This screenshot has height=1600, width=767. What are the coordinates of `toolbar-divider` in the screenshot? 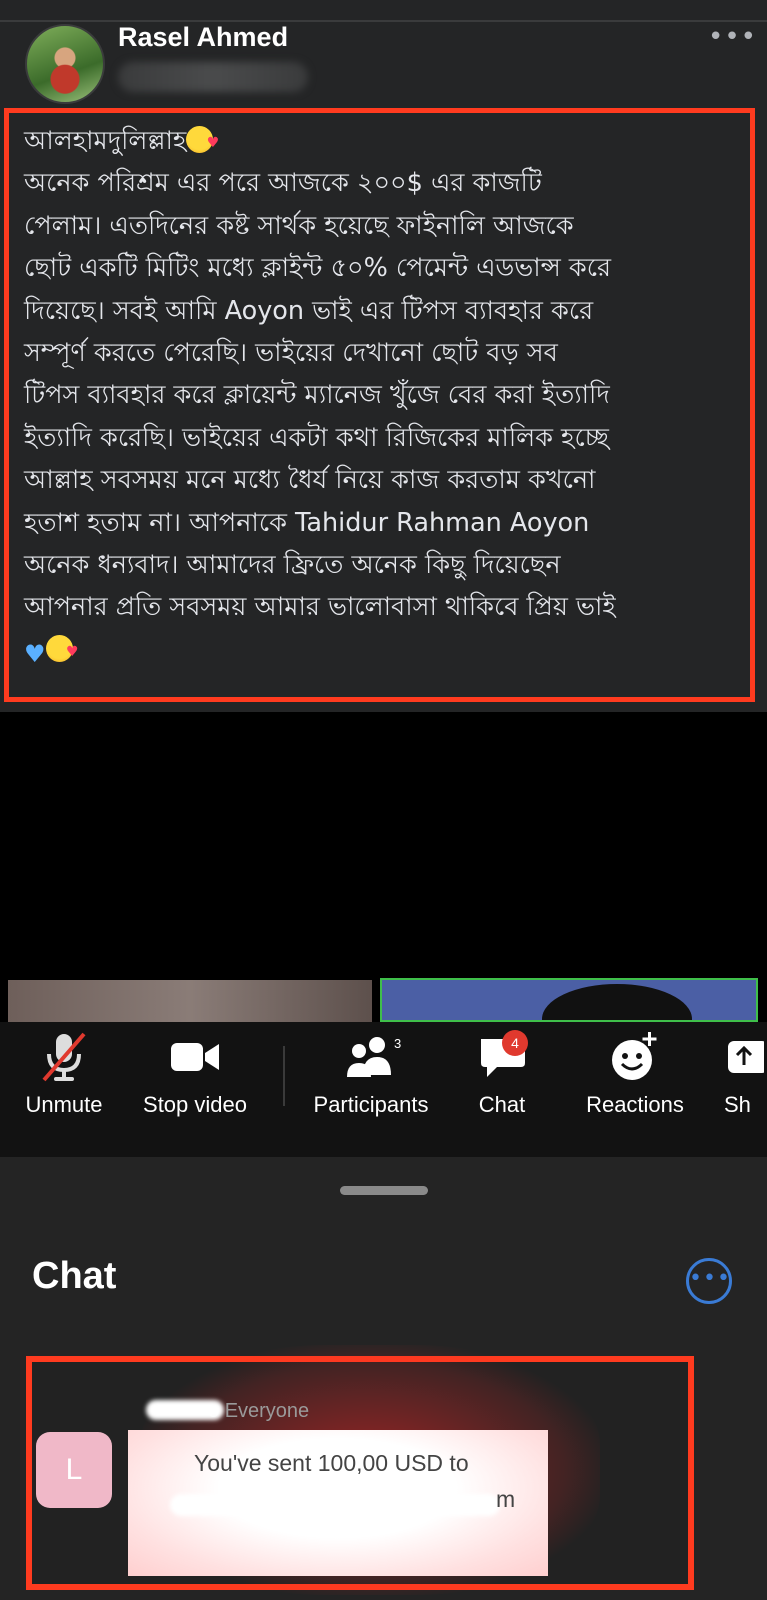 It's located at (284, 1076).